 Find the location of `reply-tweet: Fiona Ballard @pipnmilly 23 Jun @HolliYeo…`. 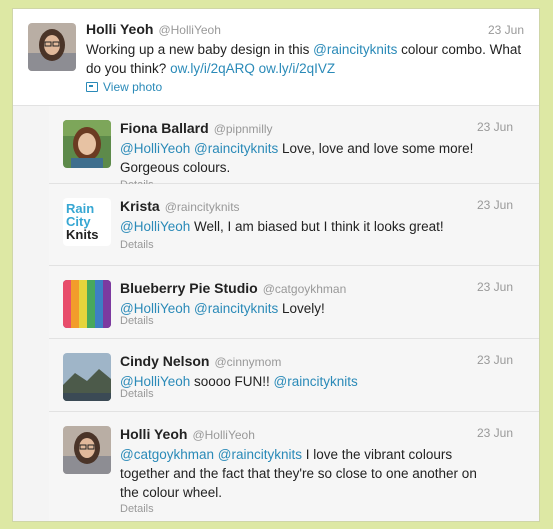

reply-tweet: Fiona Ballard @pipnmilly 23 Jun @HolliYeo… is located at coordinates (294, 148).